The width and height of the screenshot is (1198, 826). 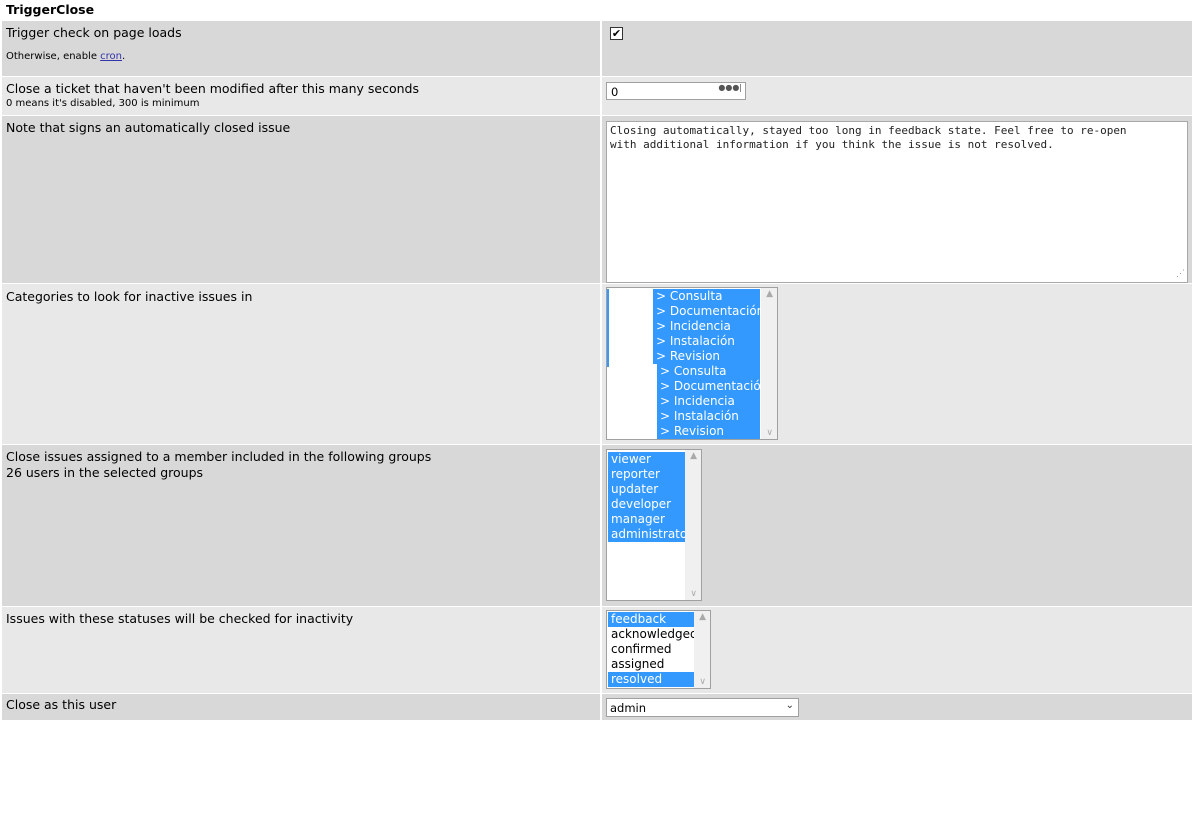 I want to click on status-option-resolved: resolved, so click(x=651, y=679).